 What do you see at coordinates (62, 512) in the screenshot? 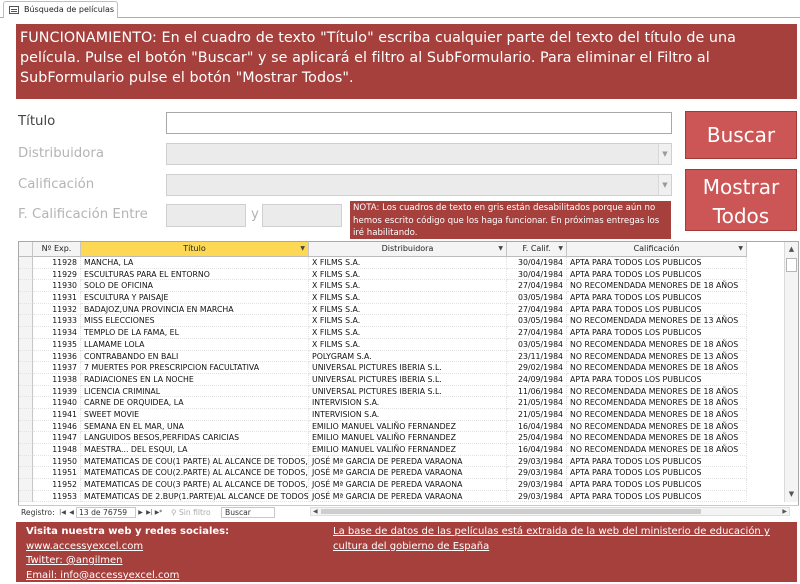
I see `first-record-icon: |◀` at bounding box center [62, 512].